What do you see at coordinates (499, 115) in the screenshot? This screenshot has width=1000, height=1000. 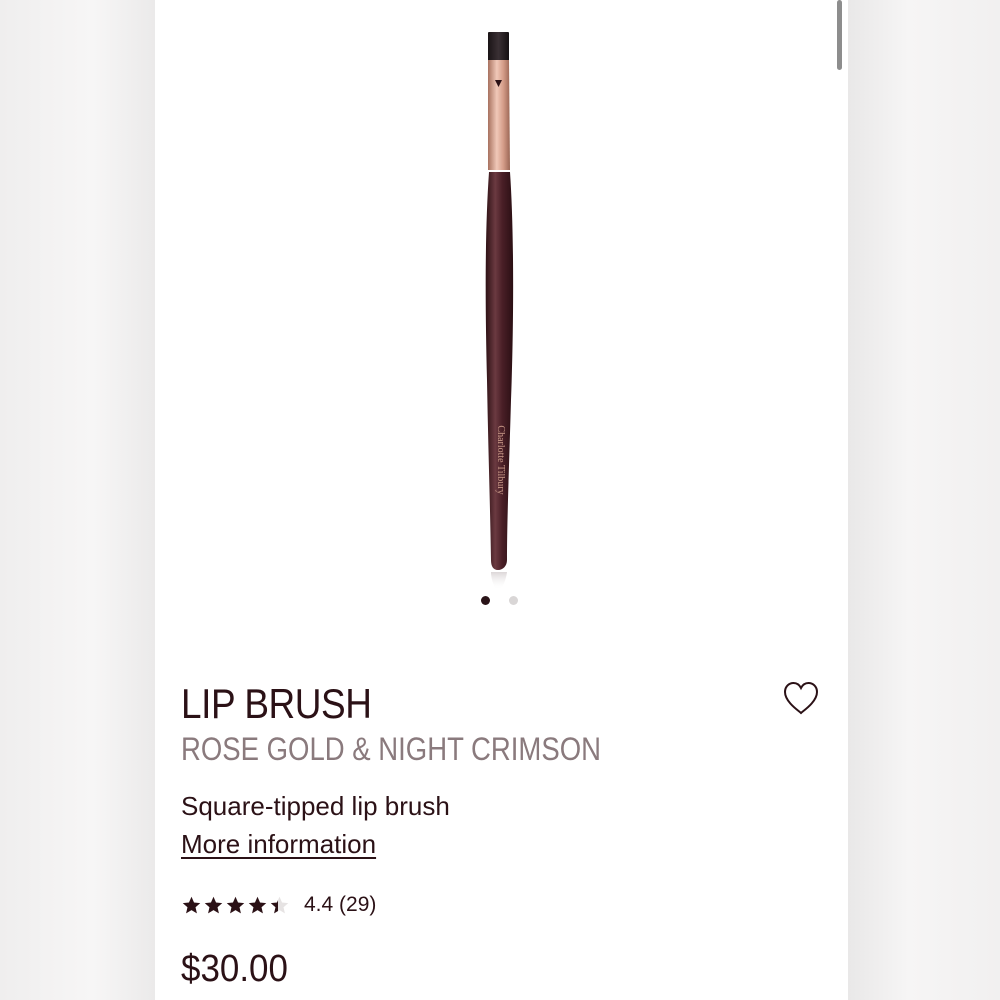 I see `brush-ferrule` at bounding box center [499, 115].